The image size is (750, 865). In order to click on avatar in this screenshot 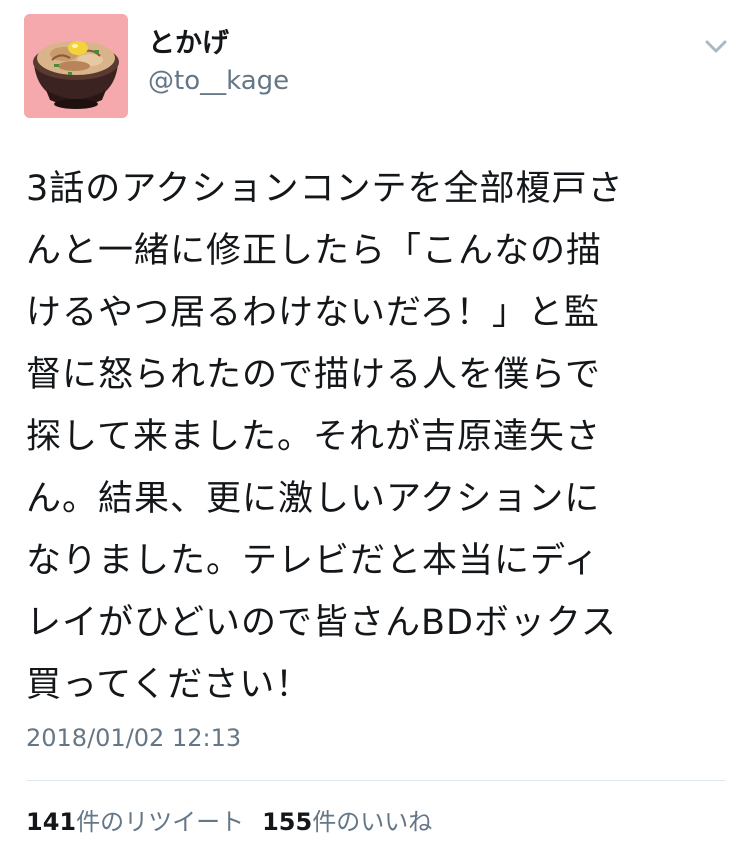, I will do `click(76, 66)`.